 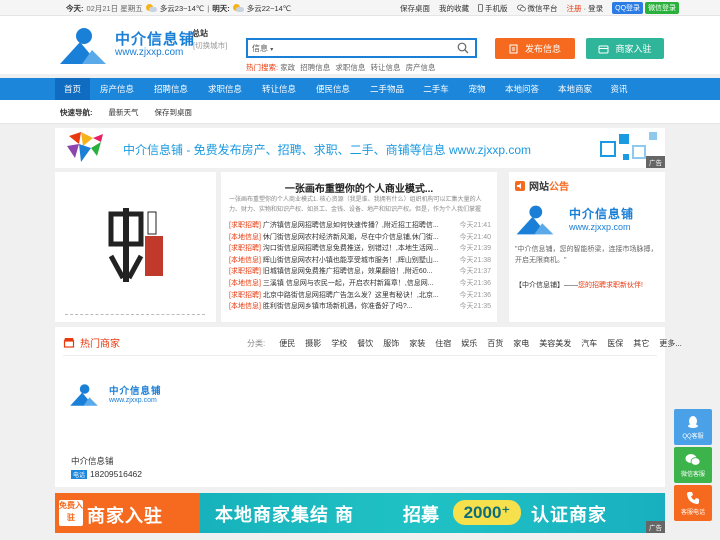 I want to click on category-link: 住宿, so click(x=443, y=343).